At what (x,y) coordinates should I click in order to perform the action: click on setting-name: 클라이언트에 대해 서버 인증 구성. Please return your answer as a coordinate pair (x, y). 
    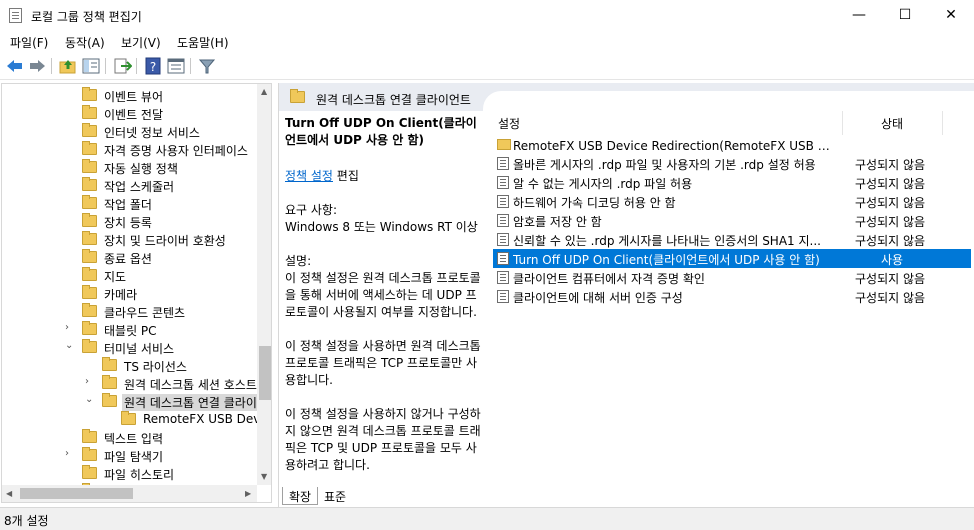
    Looking at the image, I should click on (598, 298).